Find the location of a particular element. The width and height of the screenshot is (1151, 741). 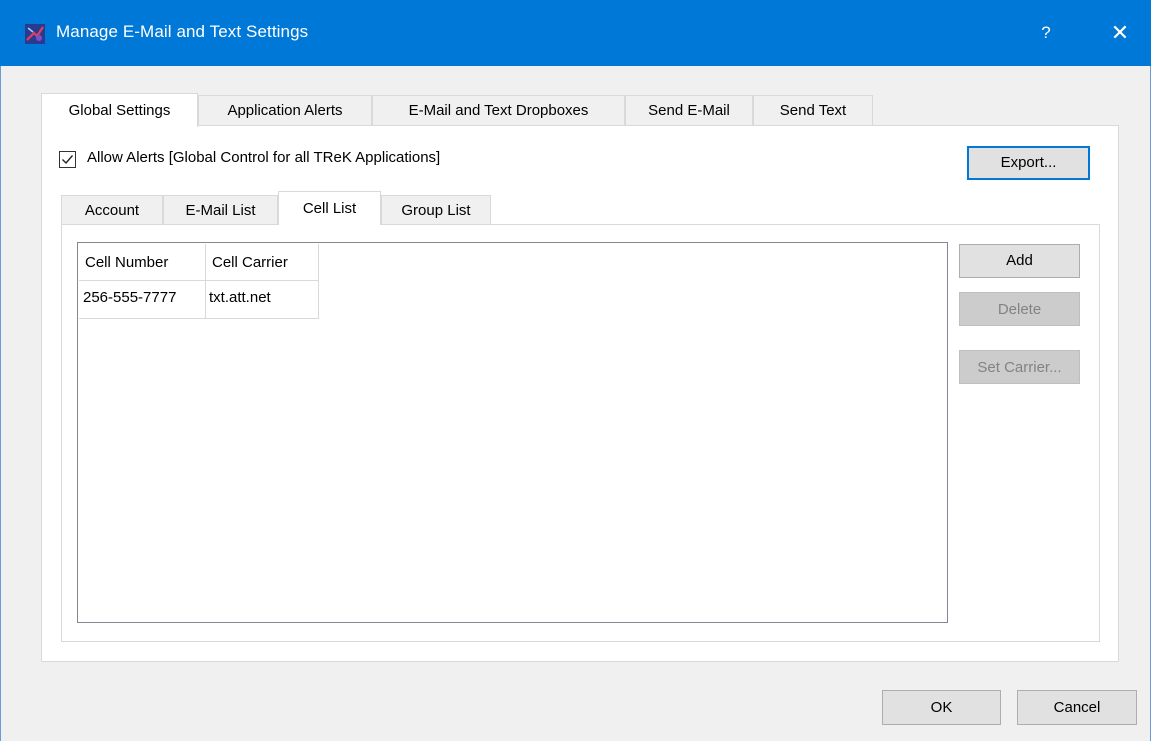

tab-label: E-Mail and Text Dropboxes is located at coordinates (498, 110).